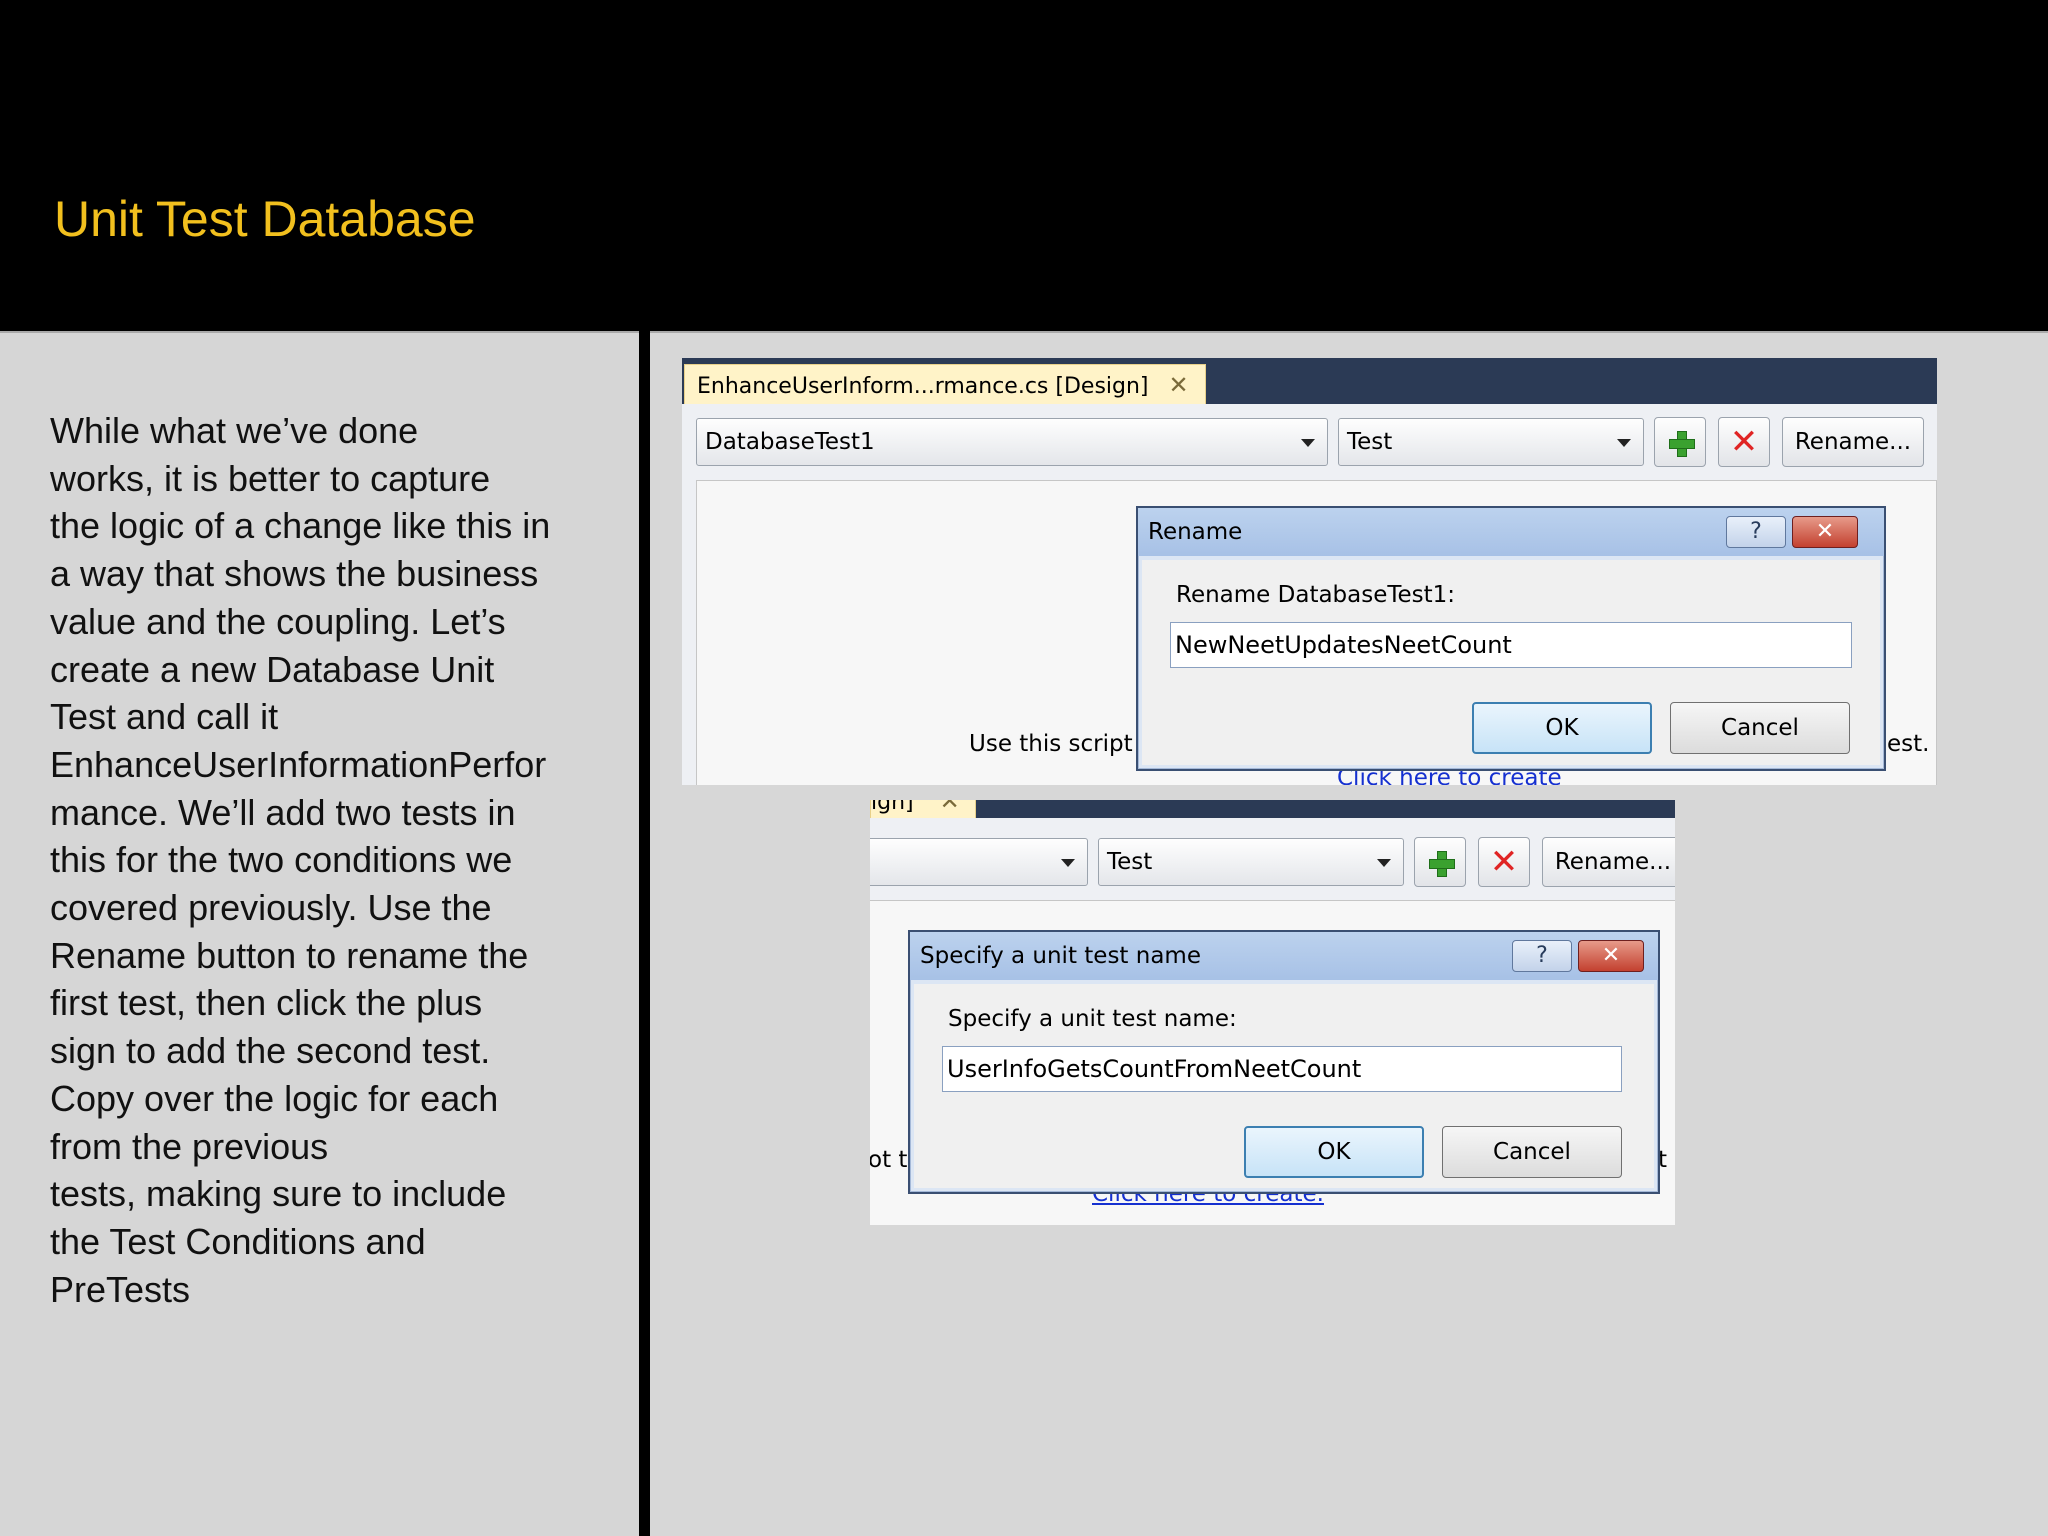 The width and height of the screenshot is (2048, 1536). Describe the element at coordinates (892, 807) in the screenshot. I see `document-tab-label: ign]` at that location.